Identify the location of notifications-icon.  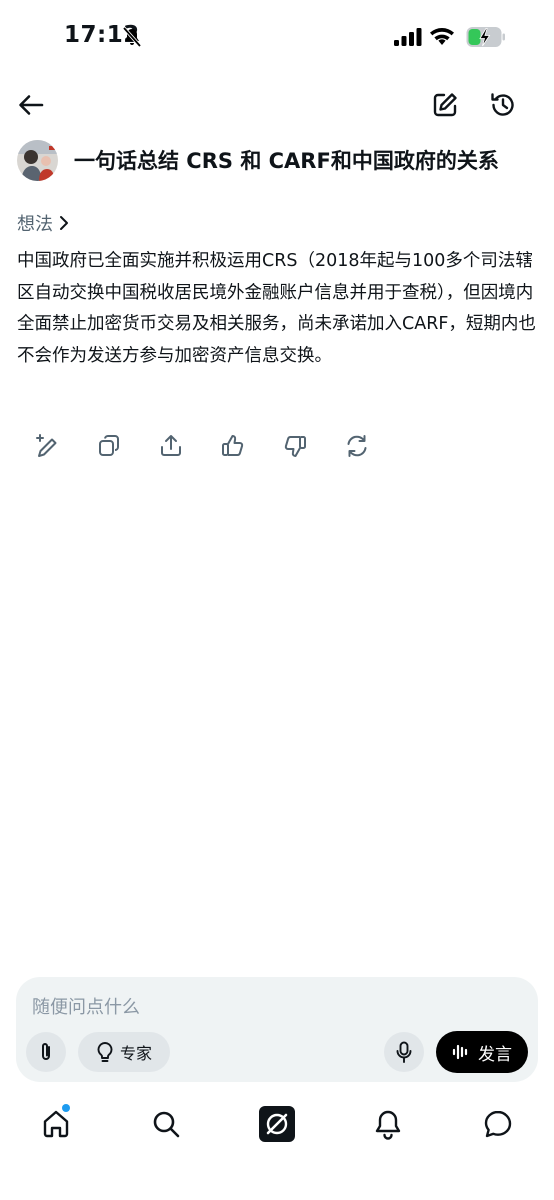
(388, 1125).